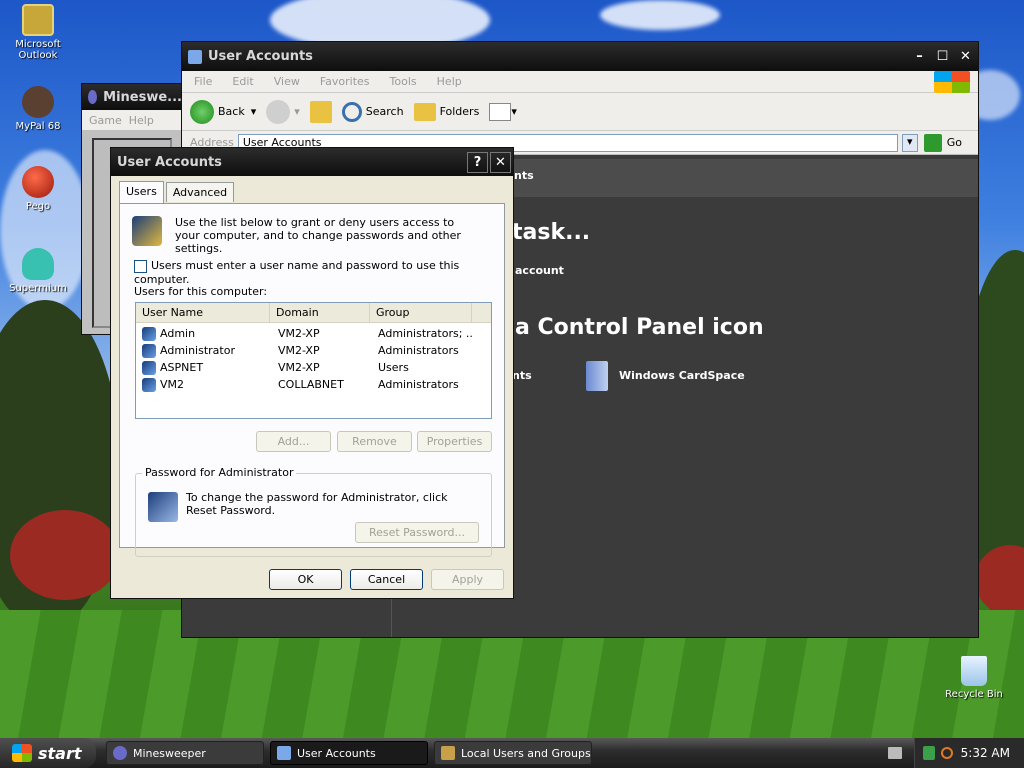 This screenshot has width=1024, height=768. What do you see at coordinates (260, 56) in the screenshot?
I see `explorer-title: User Accounts` at bounding box center [260, 56].